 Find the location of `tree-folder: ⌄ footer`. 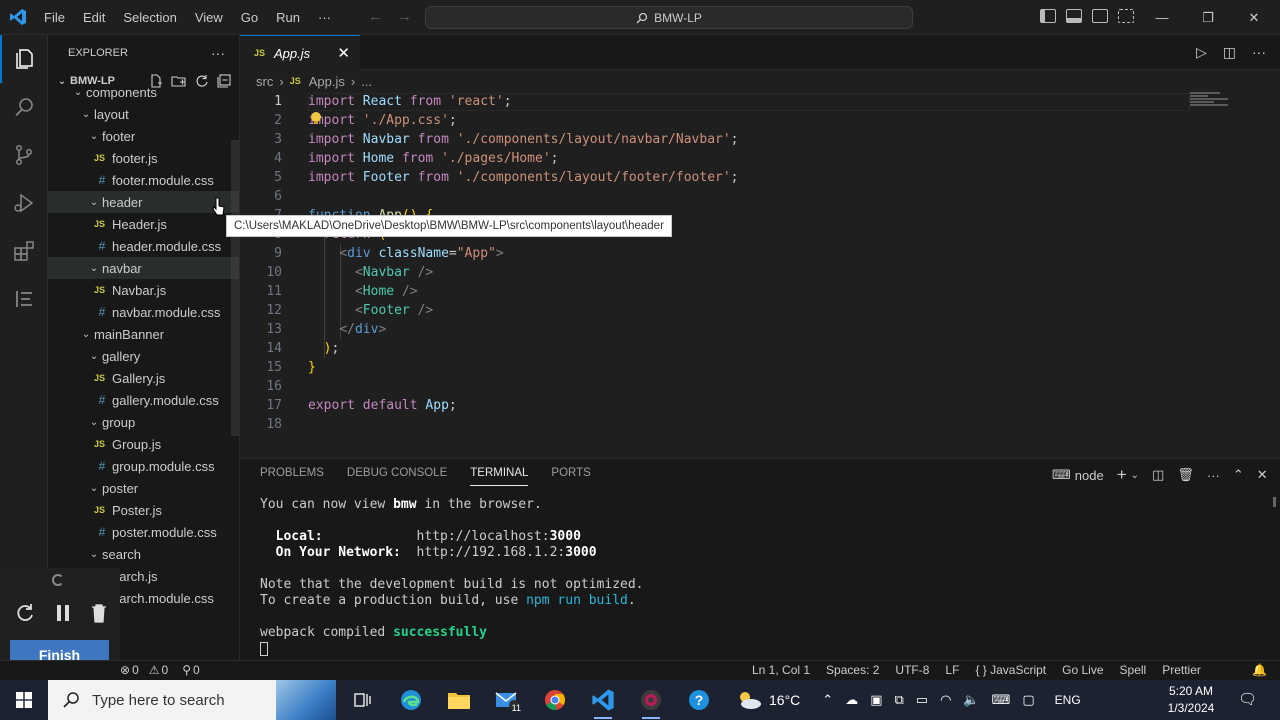

tree-folder: ⌄ footer is located at coordinates (143, 136).